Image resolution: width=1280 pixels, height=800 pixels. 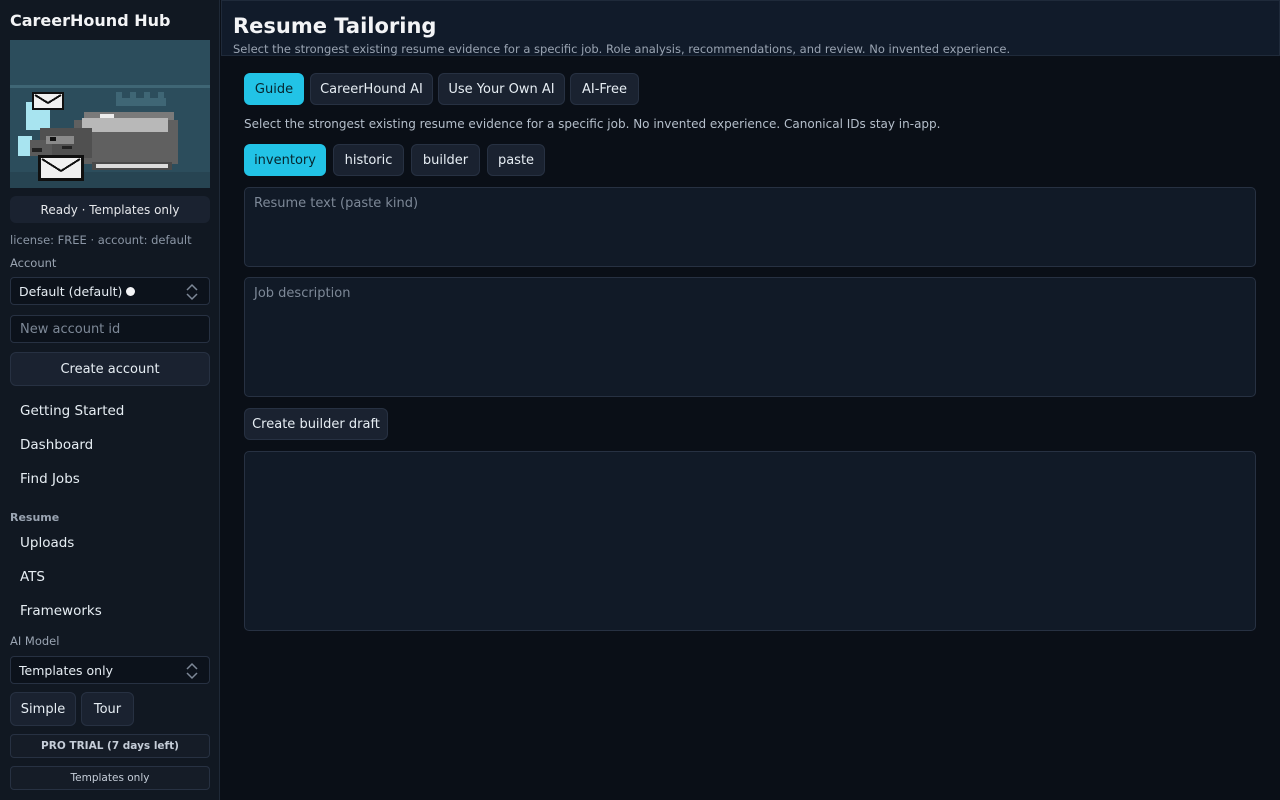 What do you see at coordinates (445, 160) in the screenshot?
I see `source-tab-builder: builder` at bounding box center [445, 160].